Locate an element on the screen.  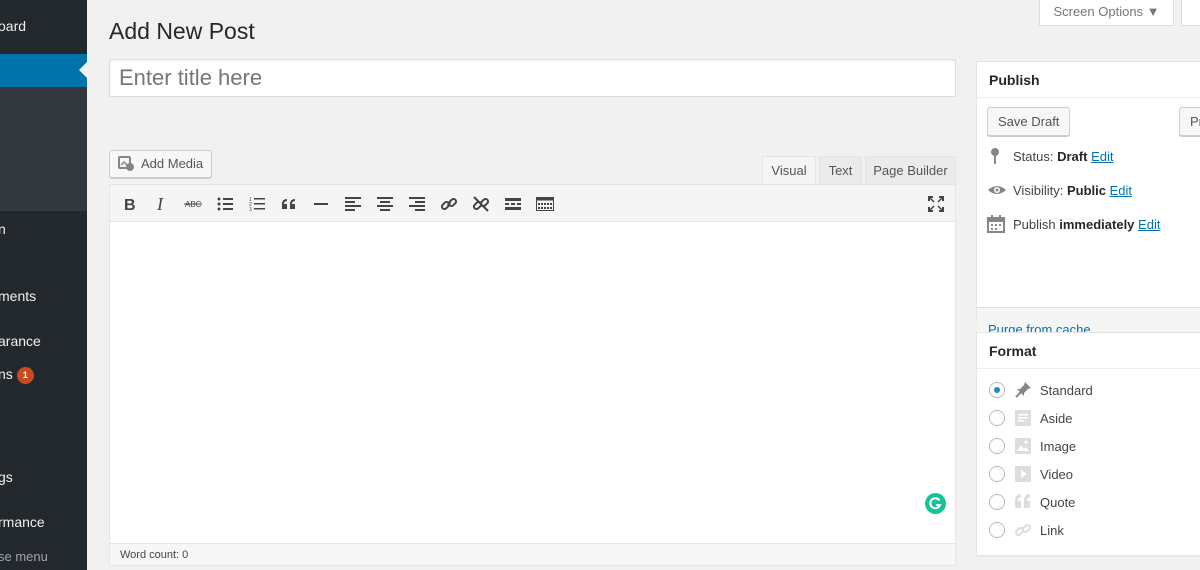
toolbar-toggle-icon is located at coordinates (545, 204).